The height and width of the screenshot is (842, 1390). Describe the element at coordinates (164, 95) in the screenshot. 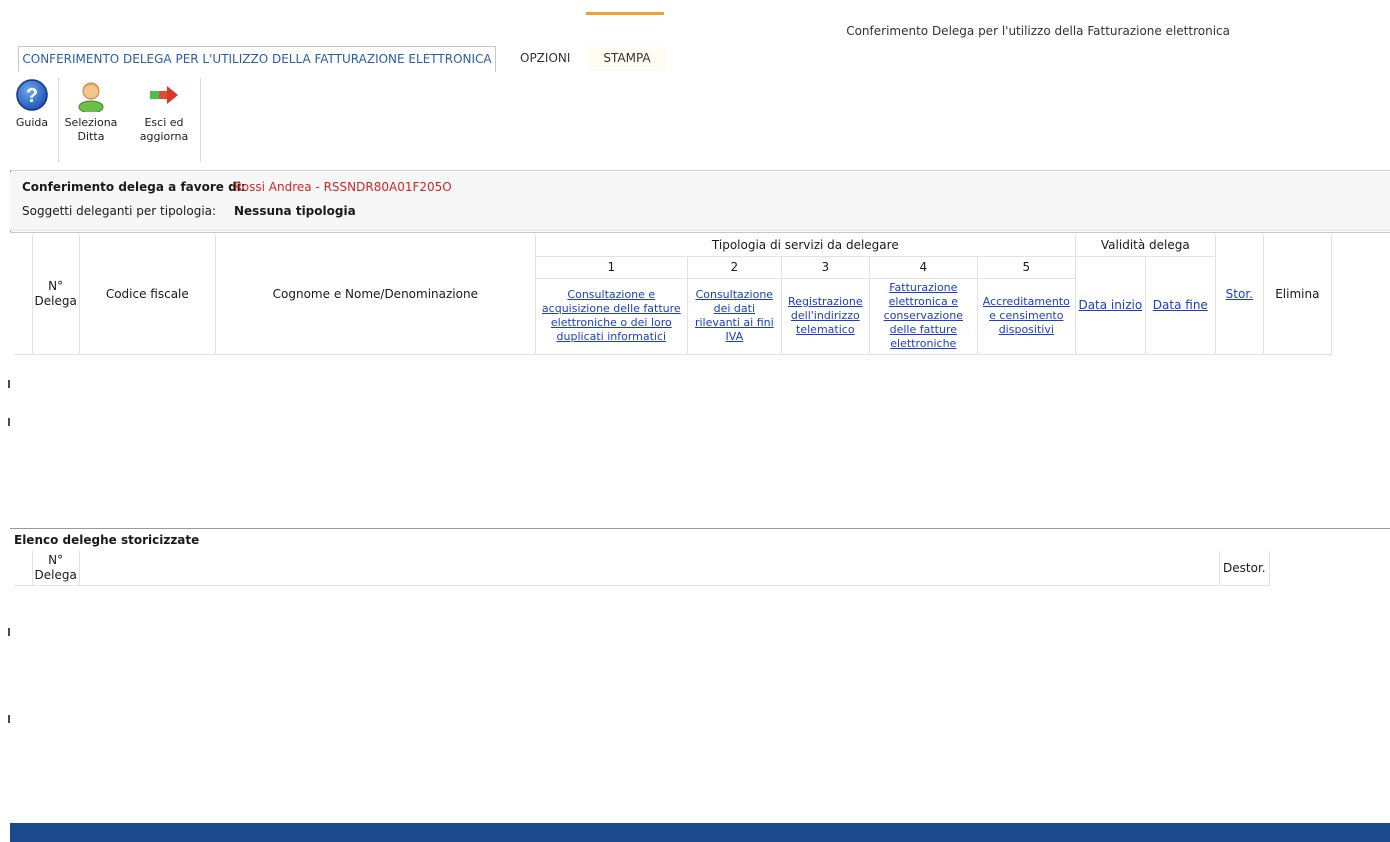

I see `arrow-right-icon` at that location.